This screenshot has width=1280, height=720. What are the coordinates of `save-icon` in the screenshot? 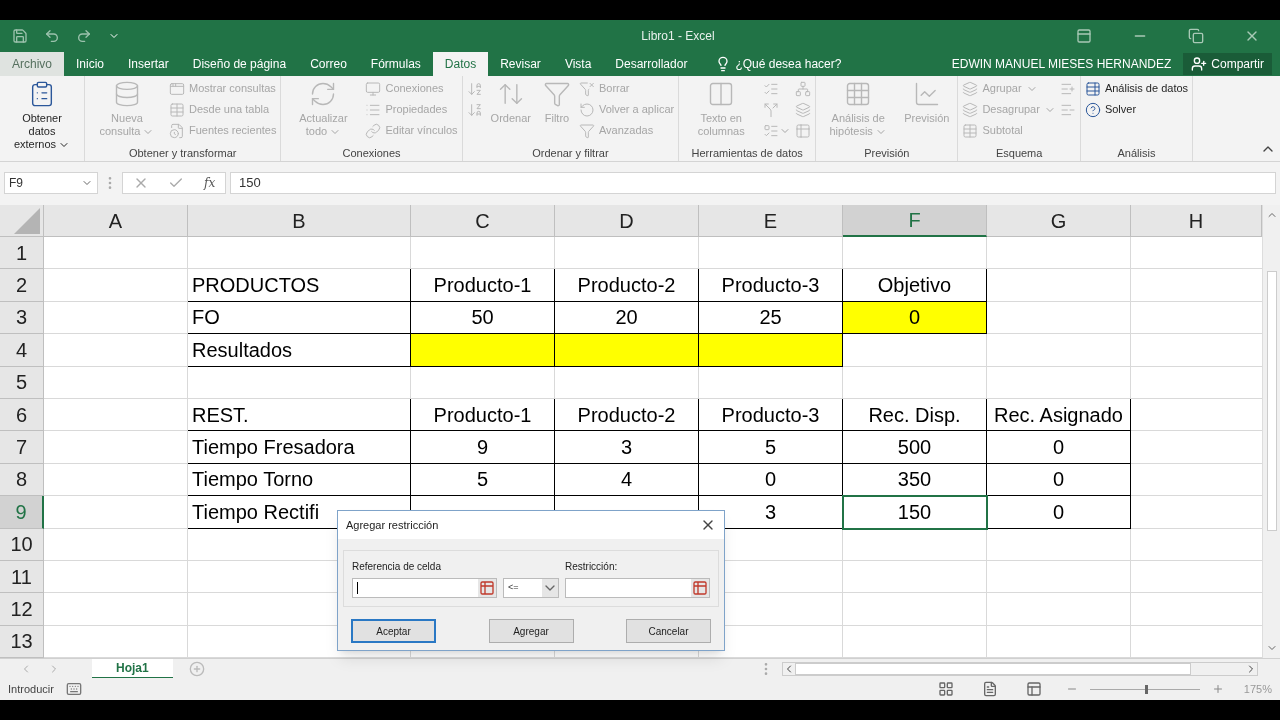 It's located at (20, 36).